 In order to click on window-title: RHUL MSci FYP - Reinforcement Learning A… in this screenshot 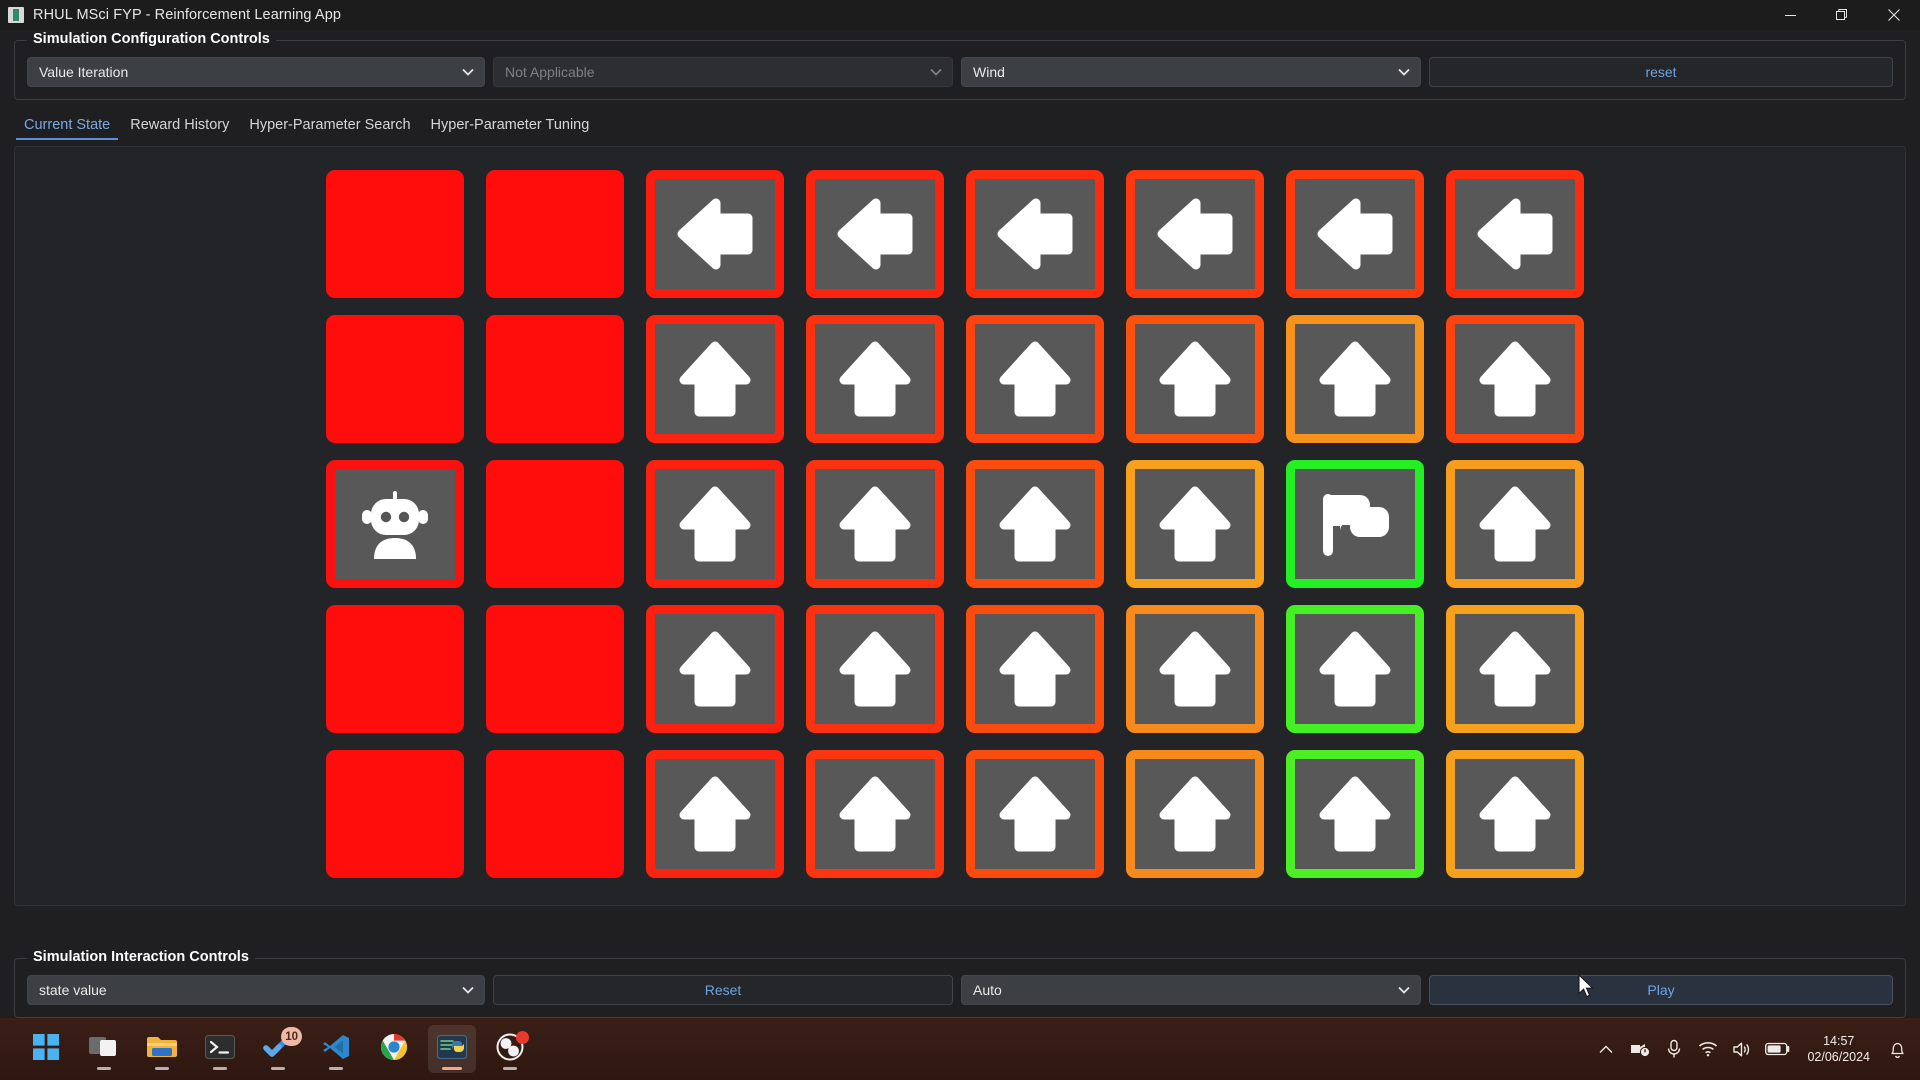, I will do `click(187, 15)`.